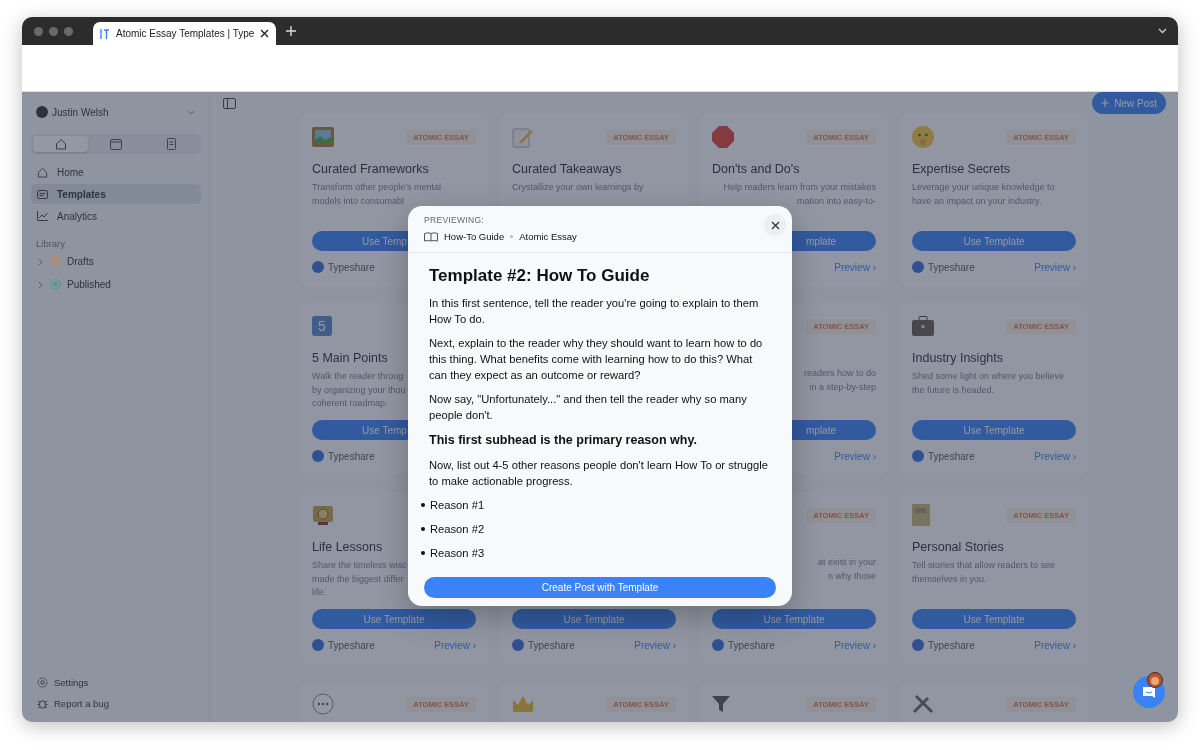  Describe the element at coordinates (588, 407) in the screenshot. I see `preview-paragraph: Now say, "Unfortunately..." and then tell the reader why so many people don't.` at that location.